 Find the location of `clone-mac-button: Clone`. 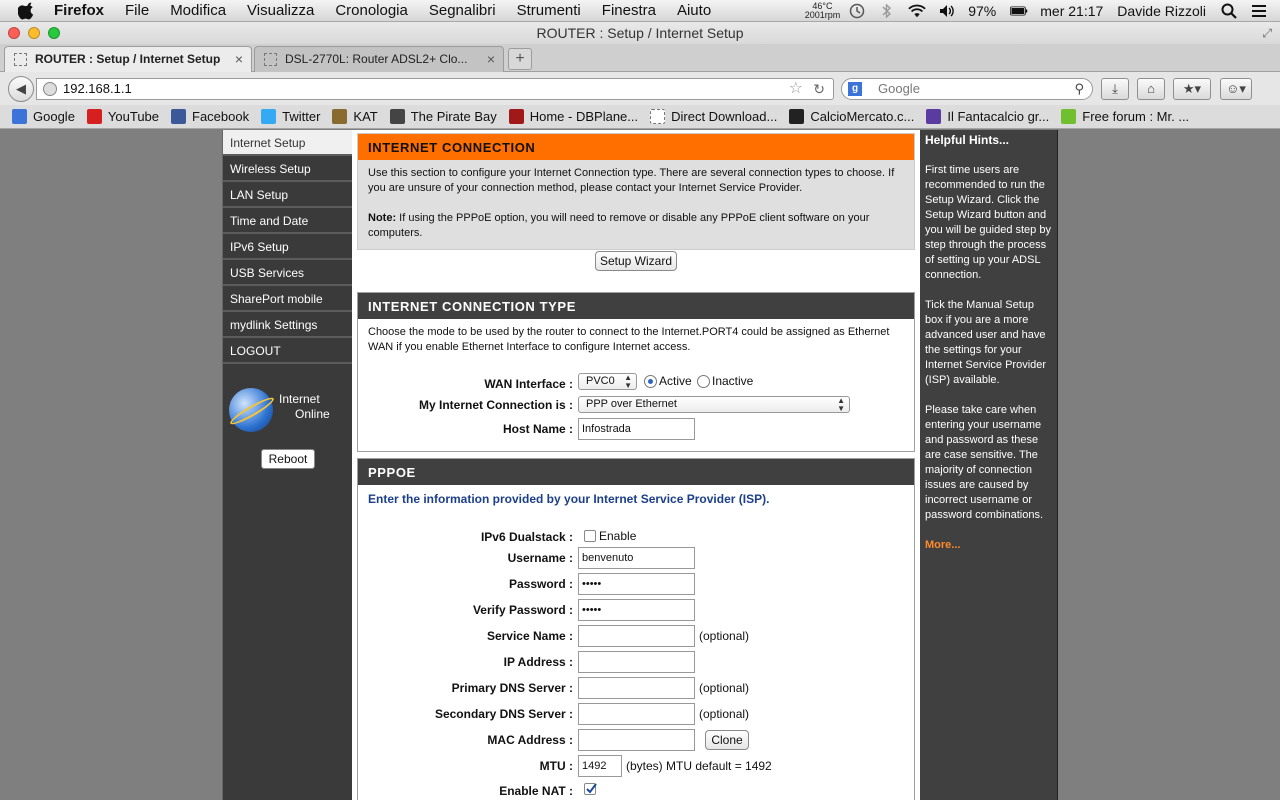

clone-mac-button: Clone is located at coordinates (727, 740).